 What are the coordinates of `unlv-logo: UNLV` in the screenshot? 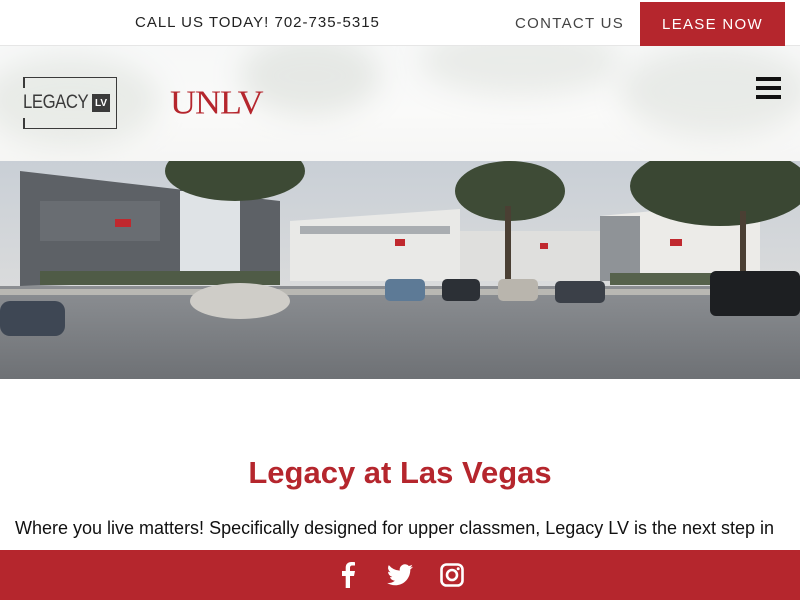 It's located at (217, 102).